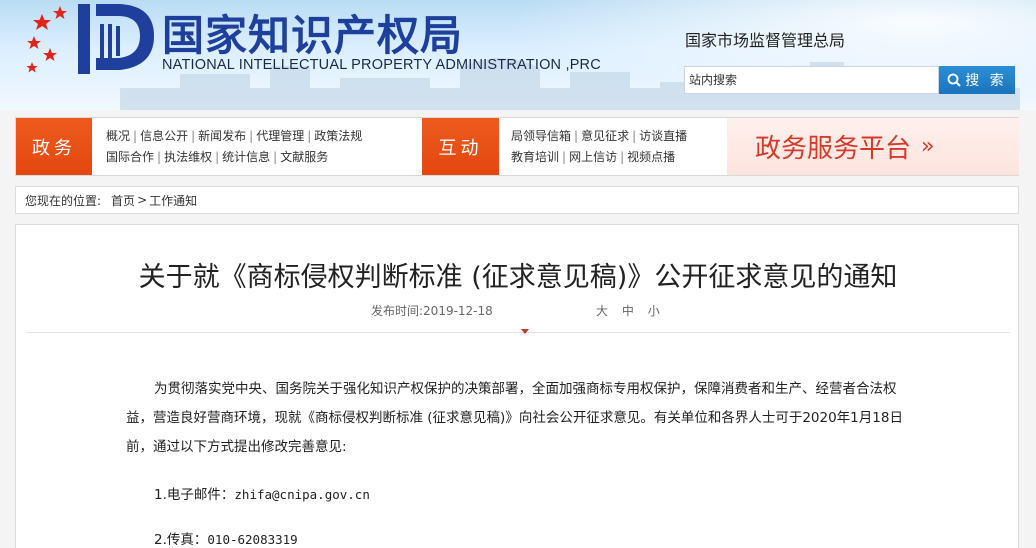  I want to click on nav-link-online-petition: 网上信访, so click(593, 157).